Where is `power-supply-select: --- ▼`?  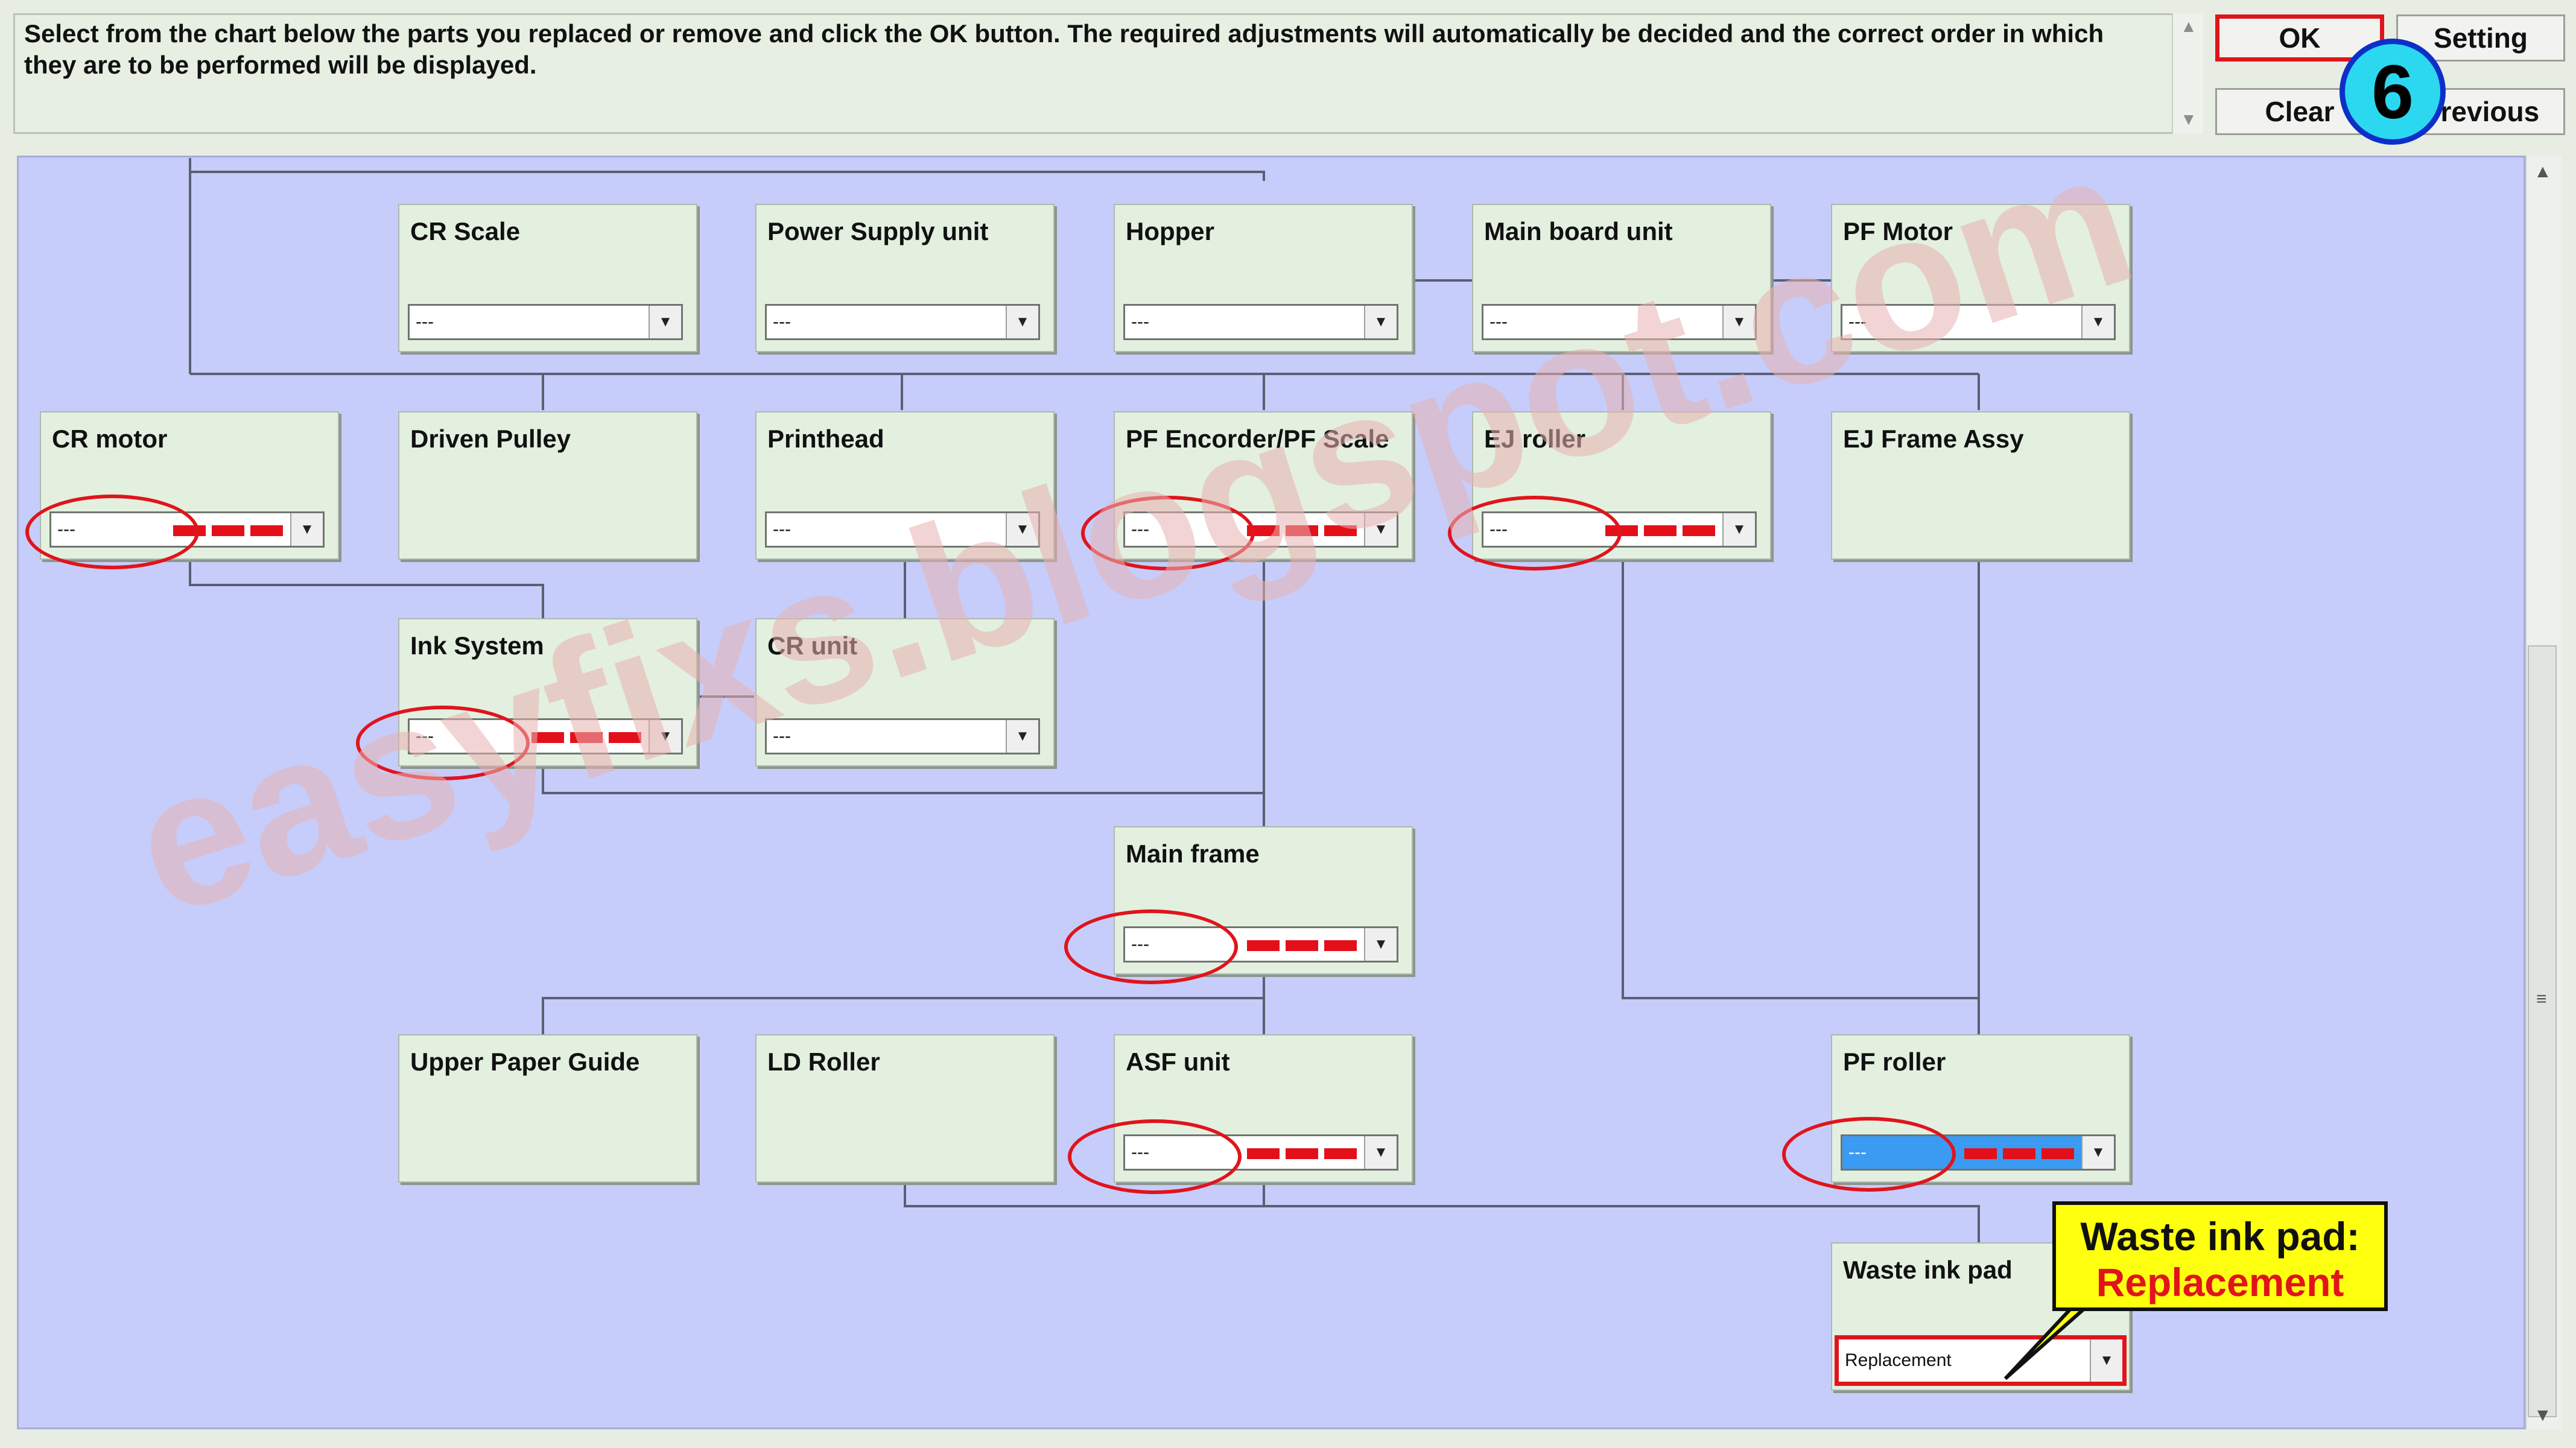
power-supply-select: --- ▼ is located at coordinates (903, 322).